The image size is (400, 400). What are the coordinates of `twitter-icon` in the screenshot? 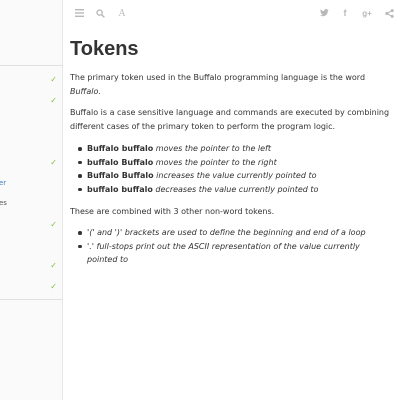 It's located at (324, 13).